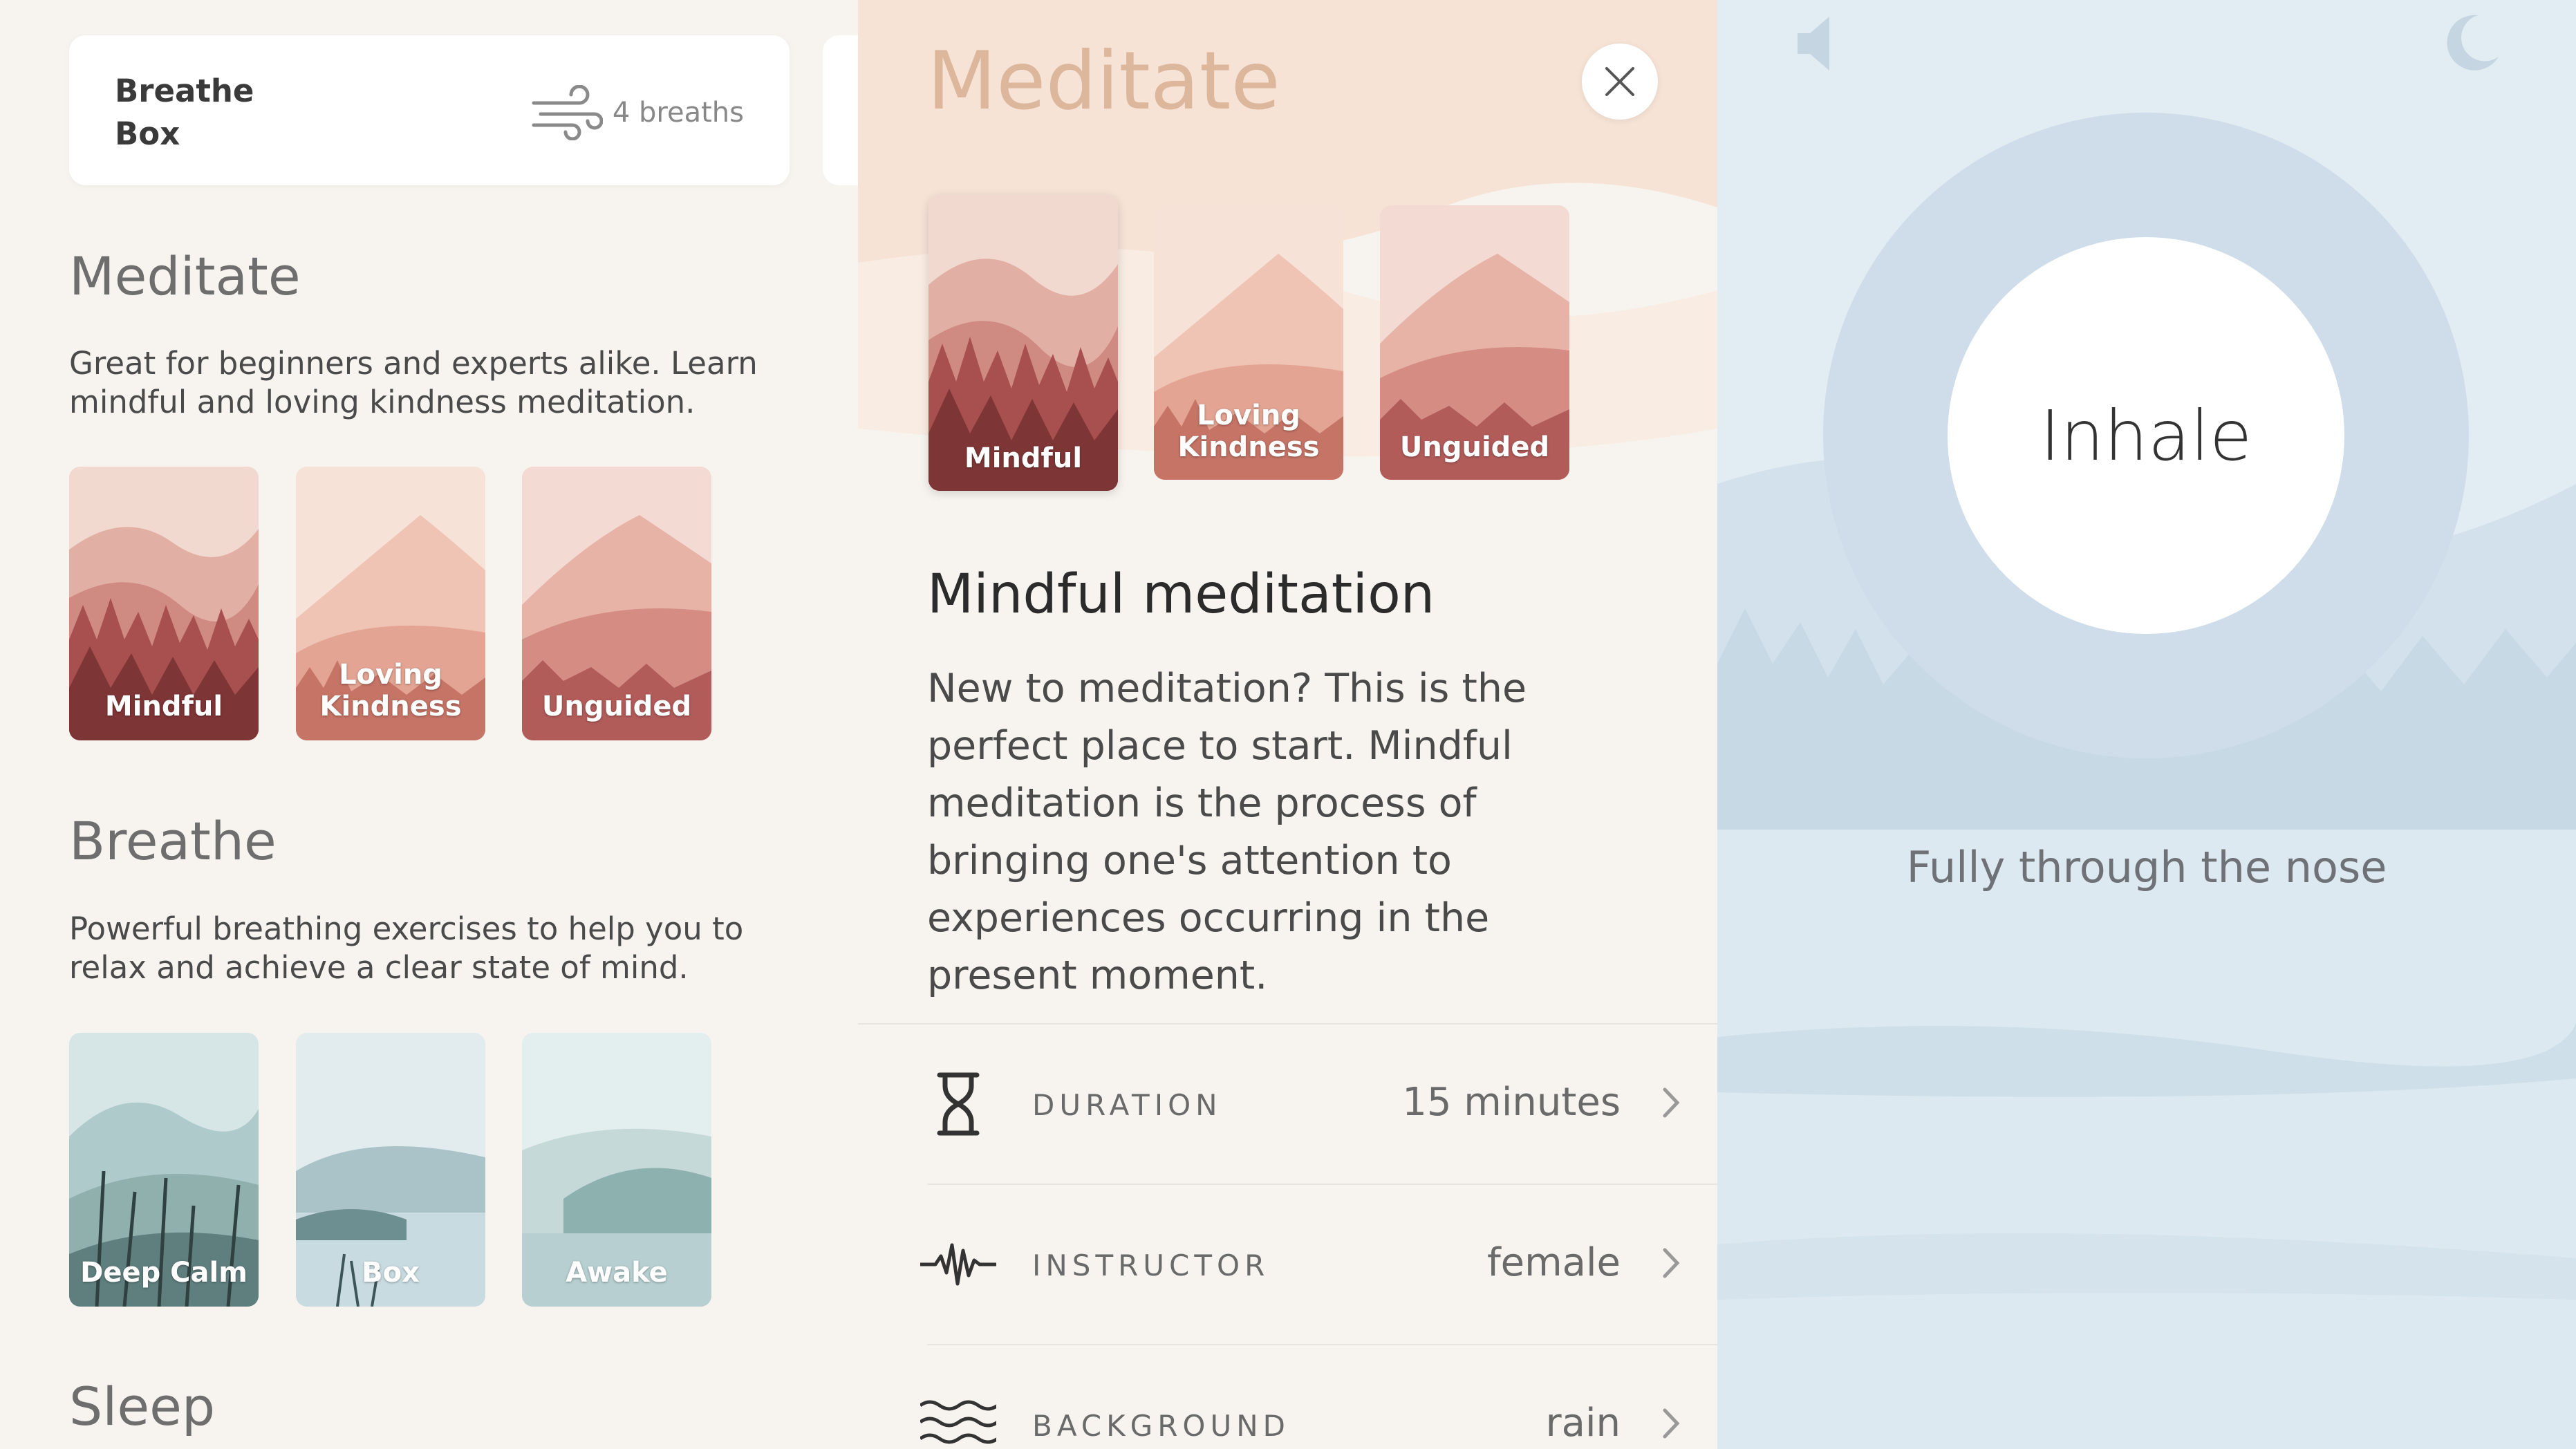 Image resolution: width=2576 pixels, height=1449 pixels. I want to click on waveform-icon, so click(958, 1264).